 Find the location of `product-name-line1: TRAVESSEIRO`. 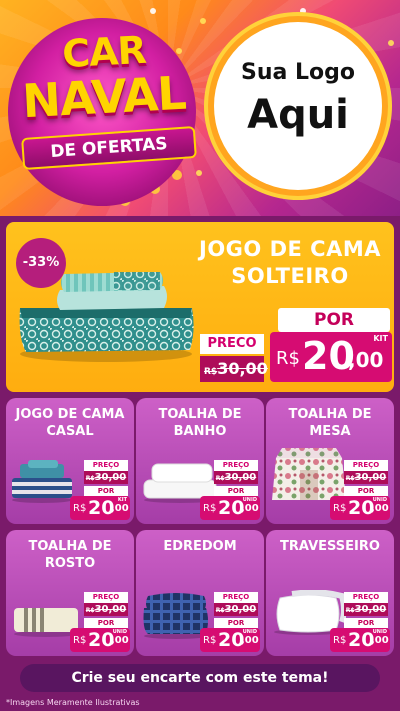

product-name-line1: TRAVESSEIRO is located at coordinates (330, 546).